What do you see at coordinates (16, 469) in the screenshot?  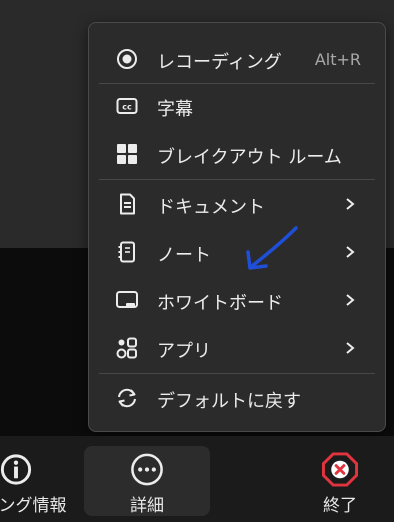 I see `info-icon` at bounding box center [16, 469].